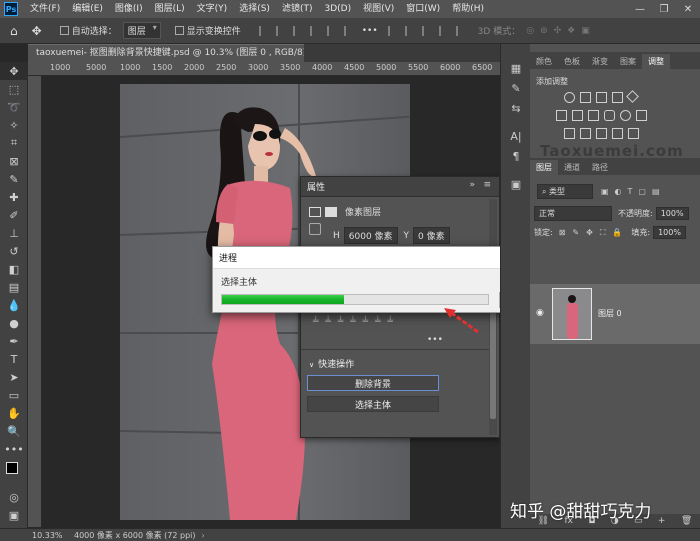 Image resolution: width=700 pixels, height=541 pixels. What do you see at coordinates (664, 9) in the screenshot?
I see `restore-button: ❐` at bounding box center [664, 9].